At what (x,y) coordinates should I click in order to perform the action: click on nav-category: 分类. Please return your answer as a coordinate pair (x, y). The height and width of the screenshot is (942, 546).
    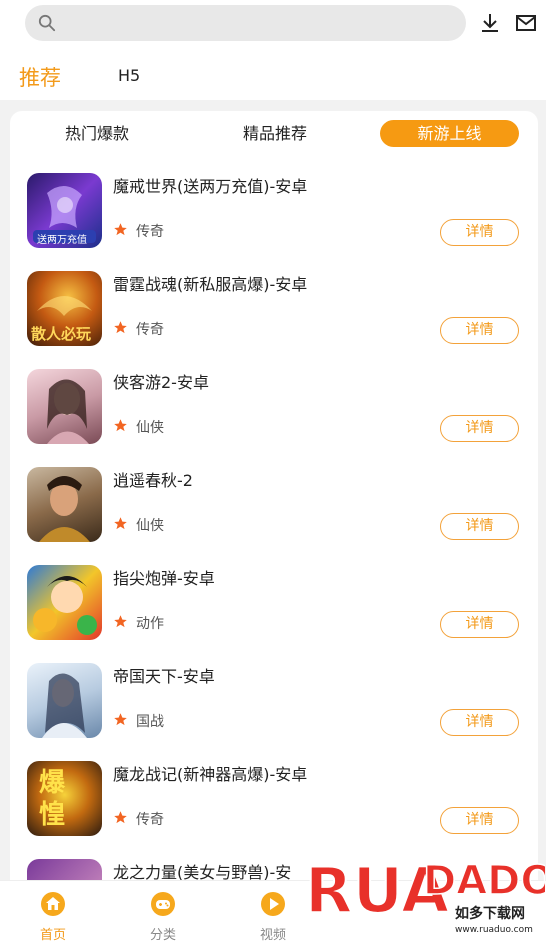
    Looking at the image, I should click on (163, 916).